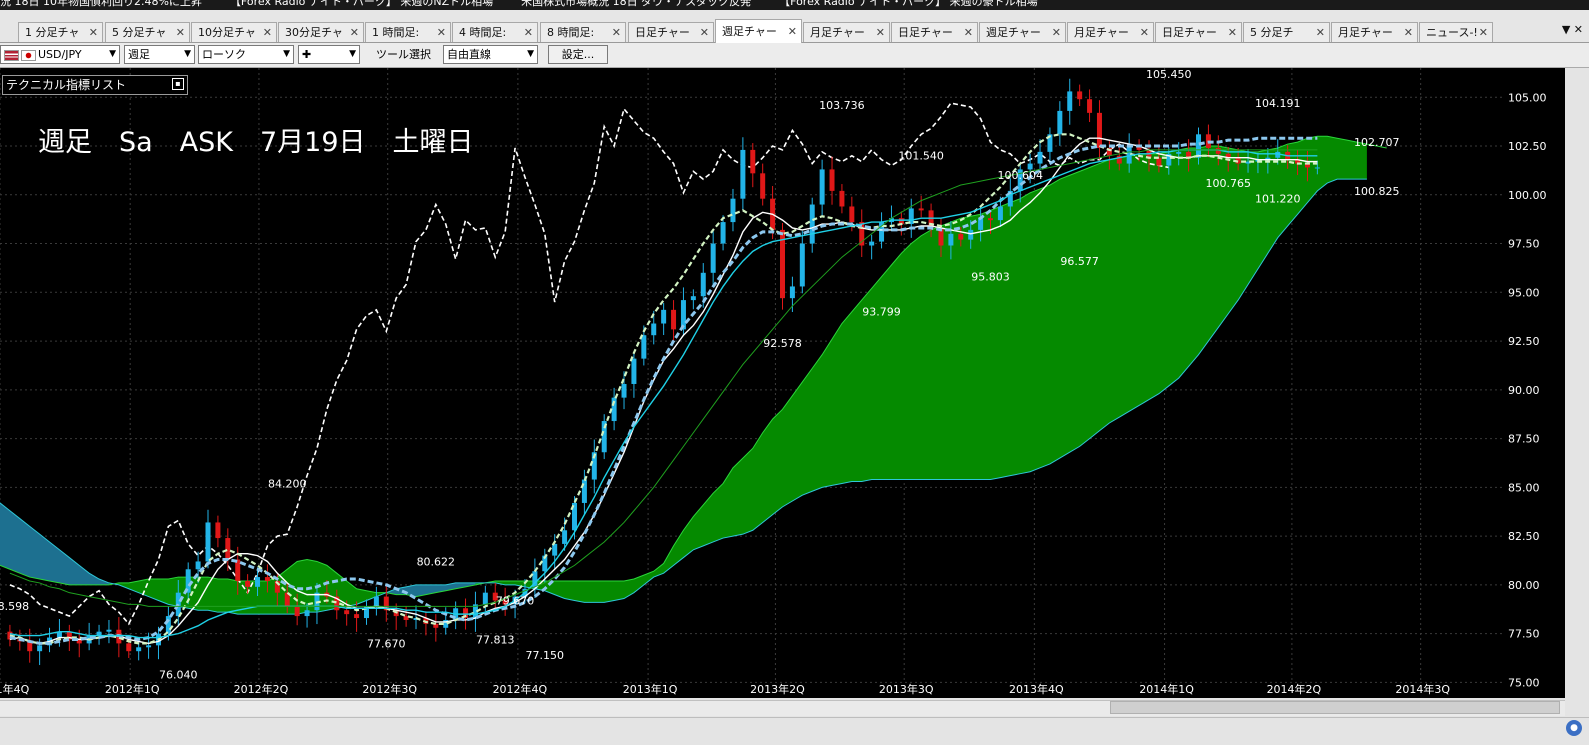  What do you see at coordinates (159, 54) in the screenshot?
I see `period-select: 週足 ▼` at bounding box center [159, 54].